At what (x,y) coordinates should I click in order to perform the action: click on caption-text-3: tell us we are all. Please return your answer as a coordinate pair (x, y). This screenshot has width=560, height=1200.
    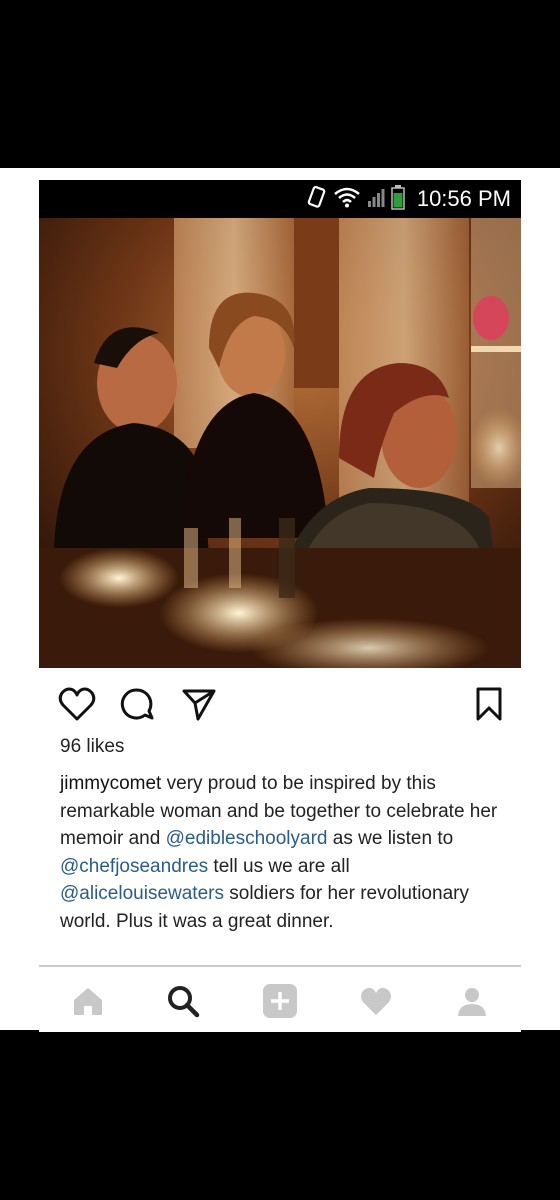
    Looking at the image, I should click on (279, 866).